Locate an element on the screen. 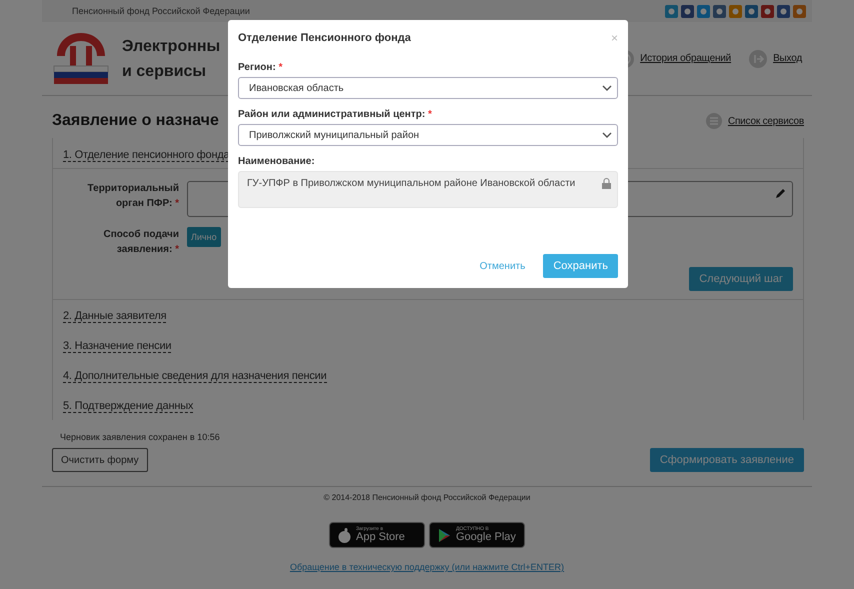 The image size is (854, 589). field-label: Район или административный центр: * is located at coordinates (335, 114).